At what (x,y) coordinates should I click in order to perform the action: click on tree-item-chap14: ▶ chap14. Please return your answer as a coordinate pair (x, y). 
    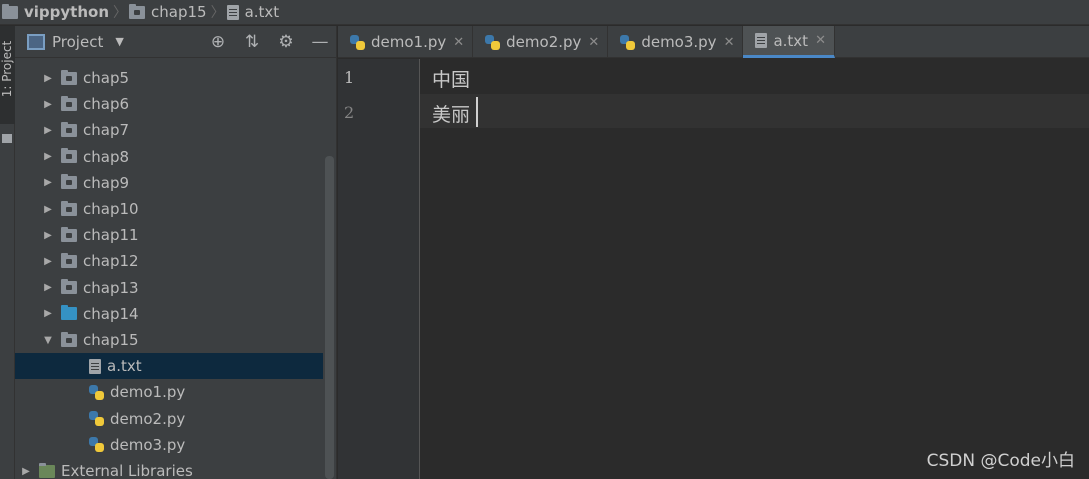
    Looking at the image, I should click on (169, 314).